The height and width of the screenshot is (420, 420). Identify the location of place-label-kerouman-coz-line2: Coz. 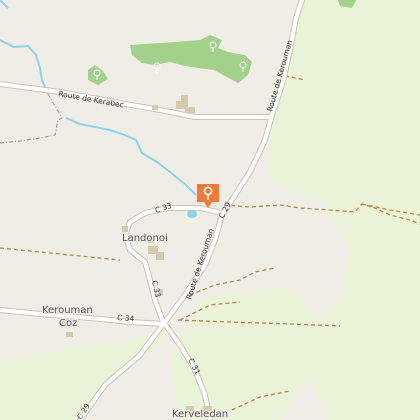
(68, 324).